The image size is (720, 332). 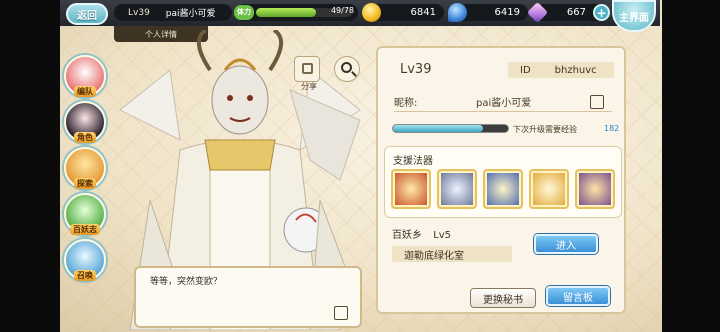 I want to click on home-place: 迦勒底绿化室, so click(x=434, y=256).